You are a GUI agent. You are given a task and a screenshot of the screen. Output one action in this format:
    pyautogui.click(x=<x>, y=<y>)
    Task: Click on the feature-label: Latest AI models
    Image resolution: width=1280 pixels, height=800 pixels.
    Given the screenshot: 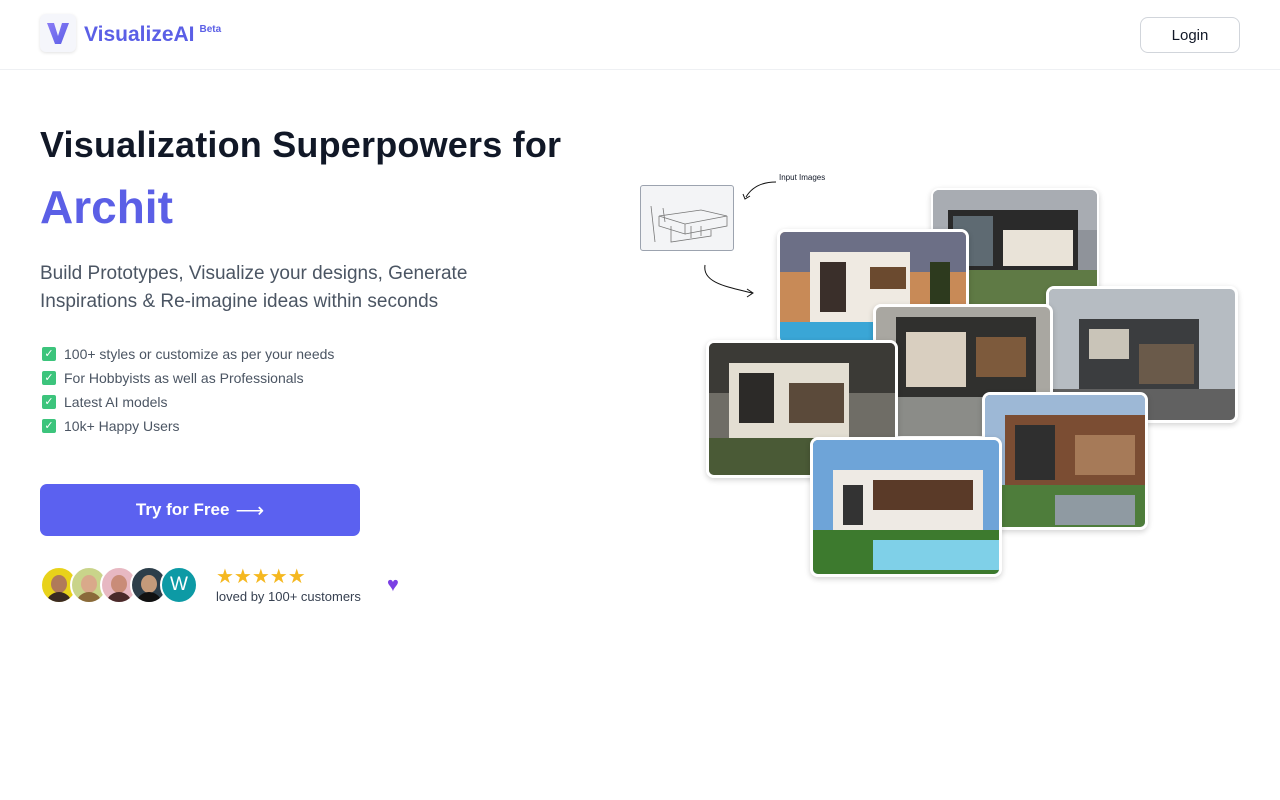 What is the action you would take?
    pyautogui.click(x=116, y=402)
    